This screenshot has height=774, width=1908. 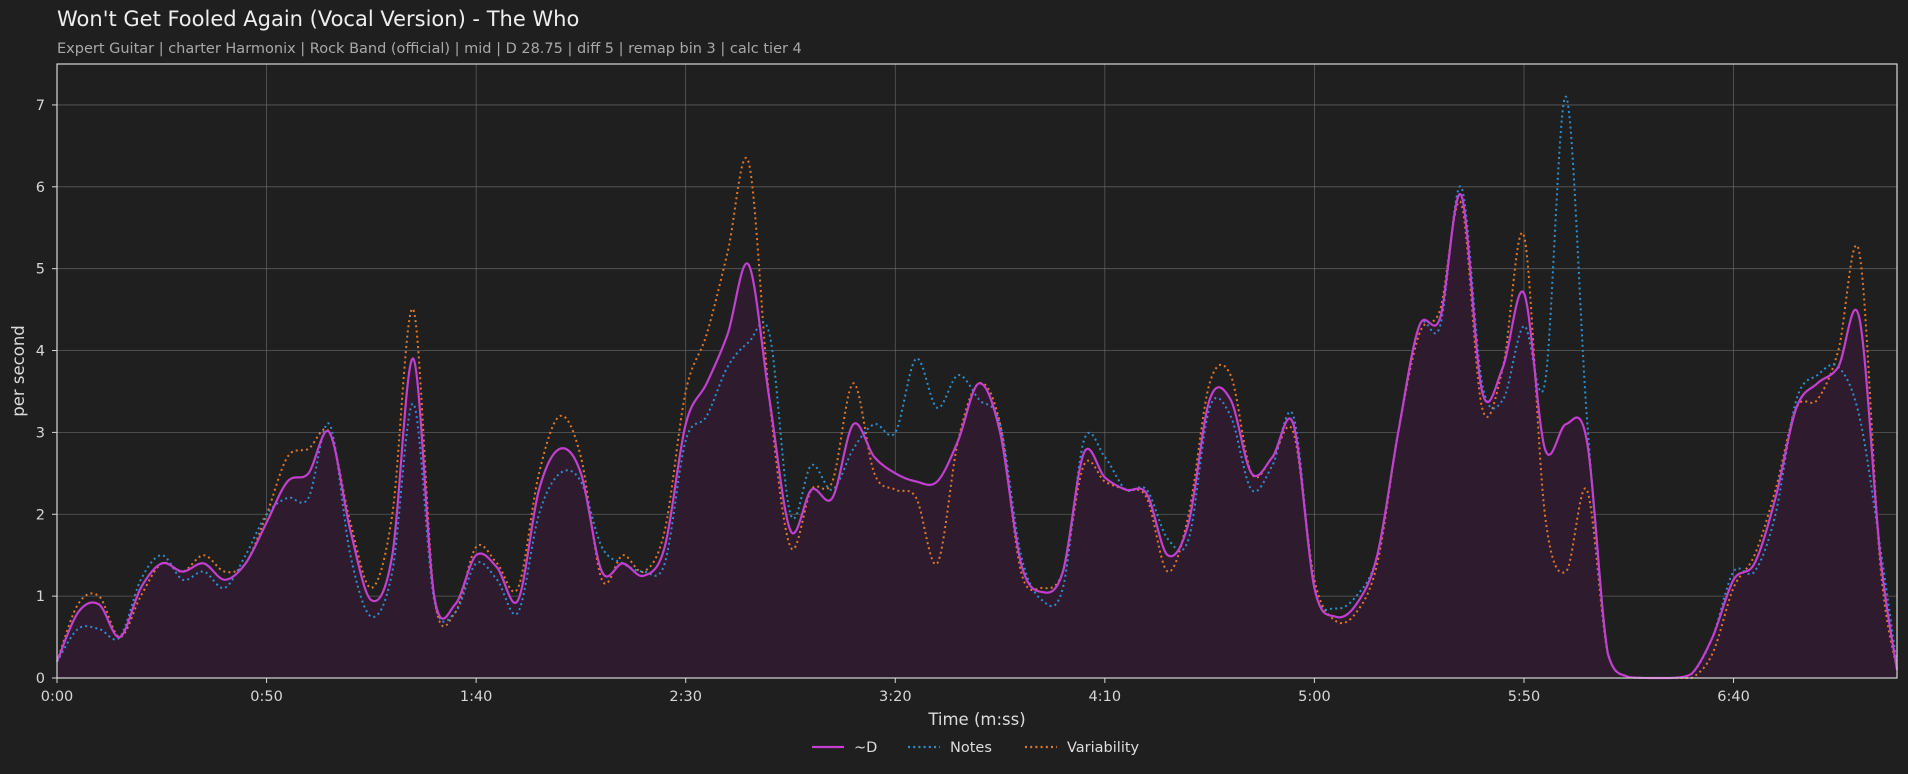 I want to click on y-tick-label: 0, so click(x=40, y=679).